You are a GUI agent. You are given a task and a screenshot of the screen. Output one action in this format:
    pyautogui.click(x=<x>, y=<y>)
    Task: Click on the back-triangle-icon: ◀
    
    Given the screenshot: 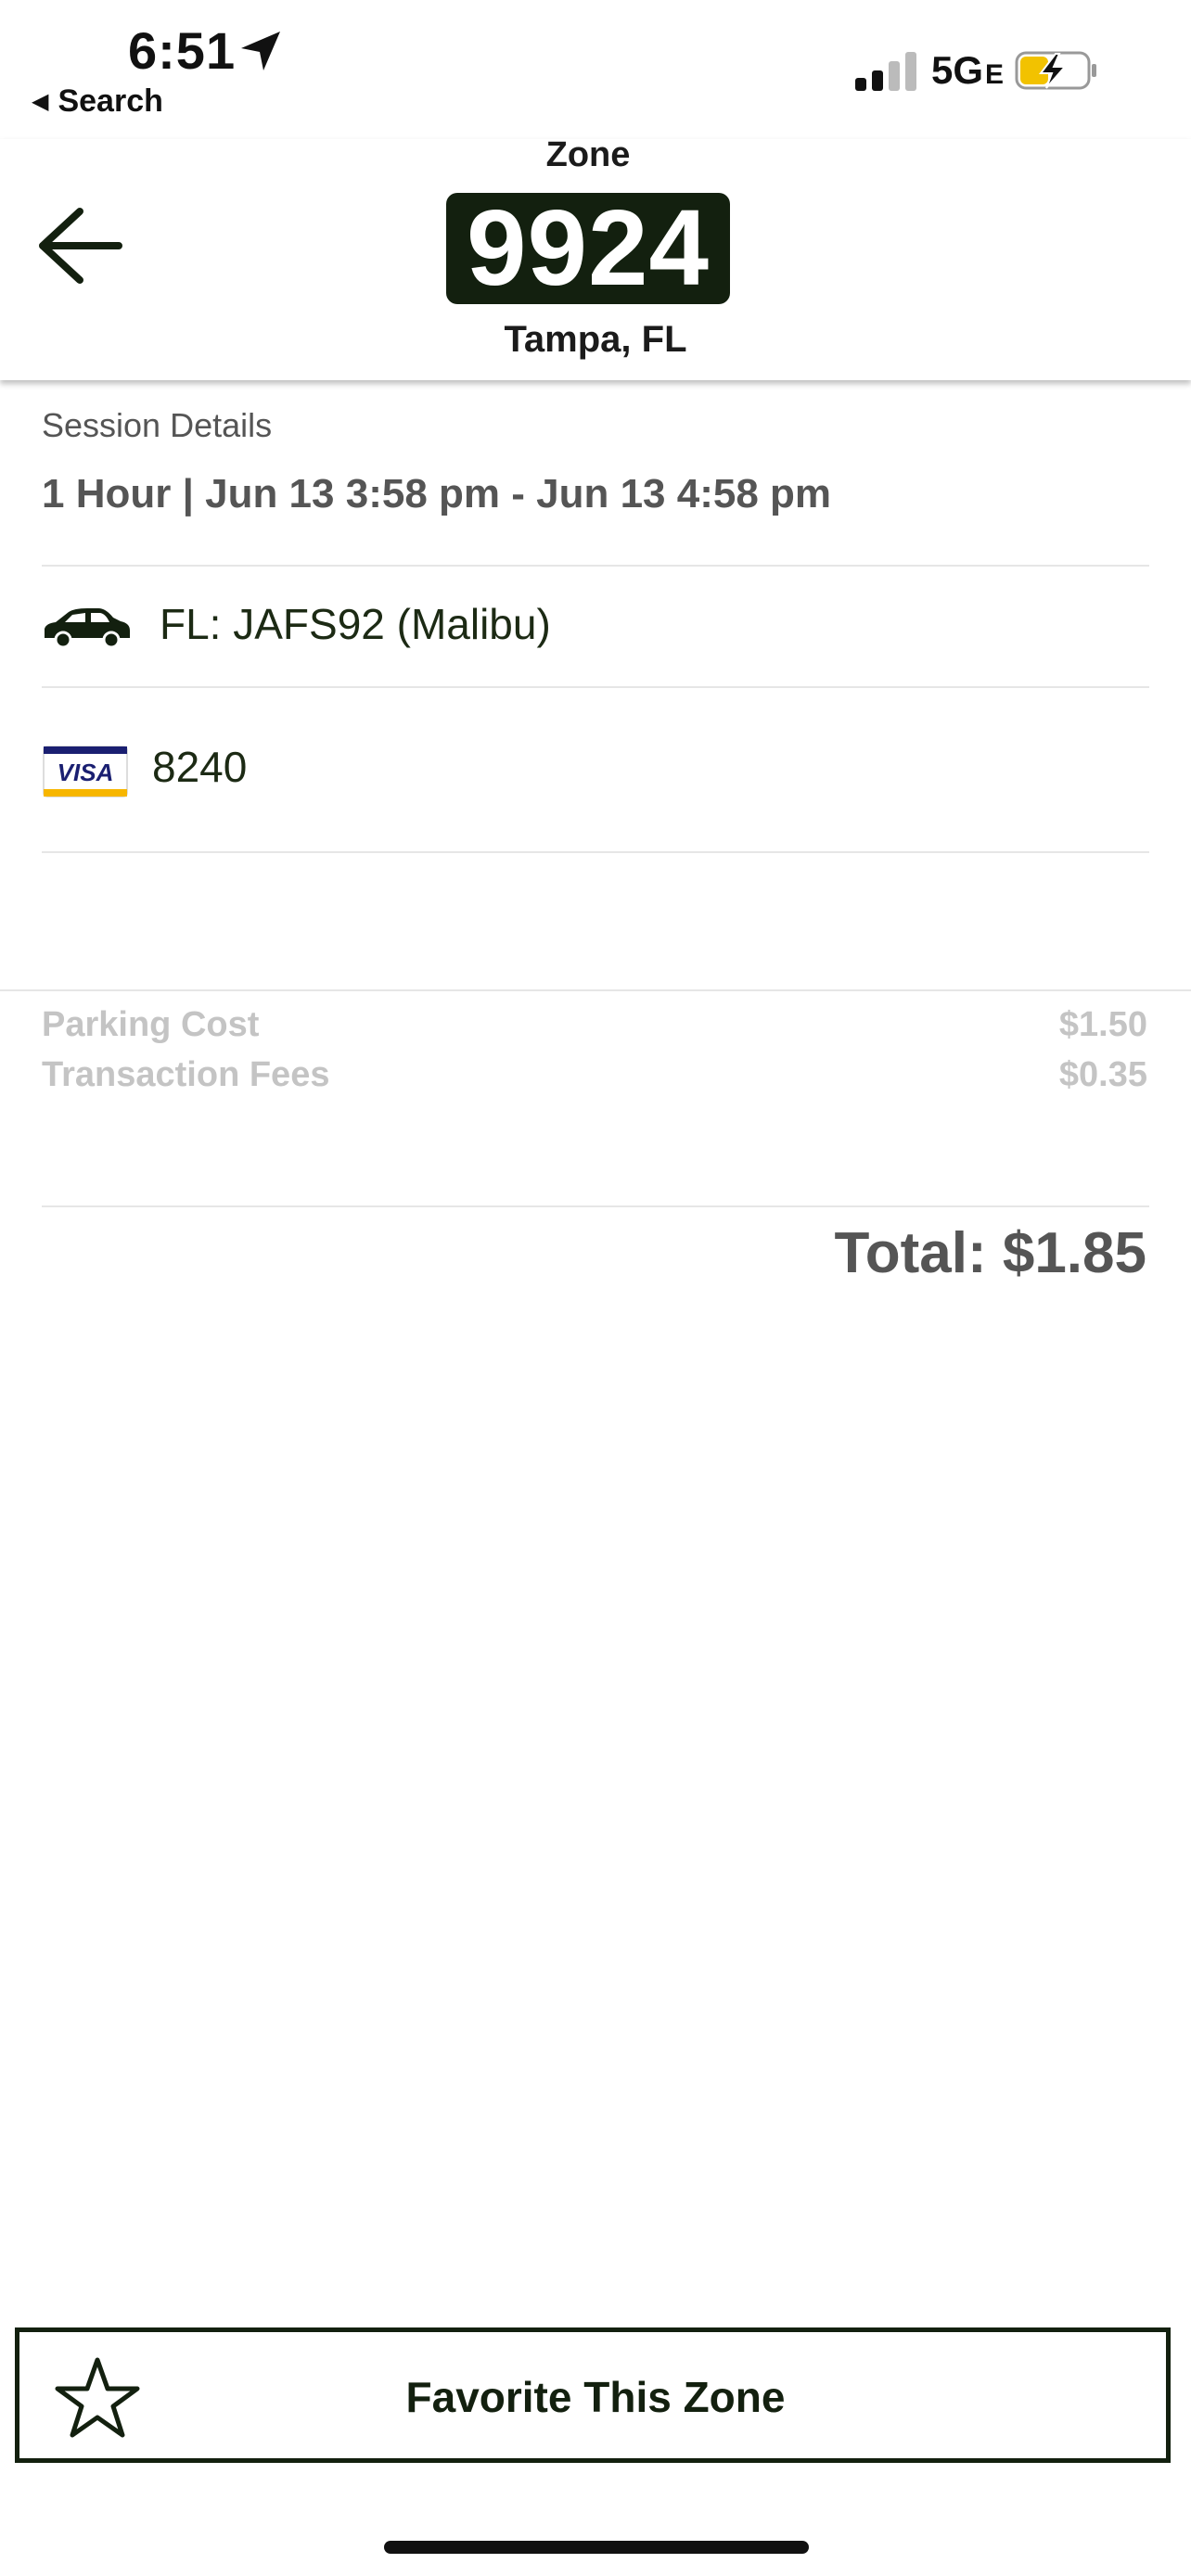 What is the action you would take?
    pyautogui.click(x=40, y=102)
    